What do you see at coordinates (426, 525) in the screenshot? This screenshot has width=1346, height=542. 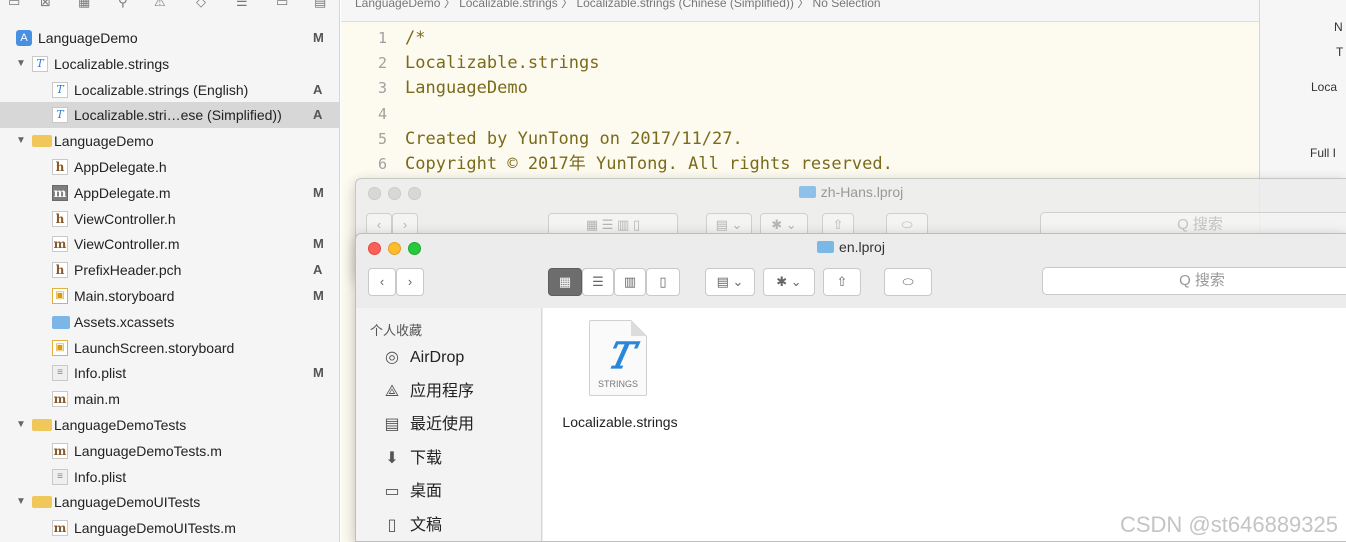 I see `sidebar-item-label: 文稿` at bounding box center [426, 525].